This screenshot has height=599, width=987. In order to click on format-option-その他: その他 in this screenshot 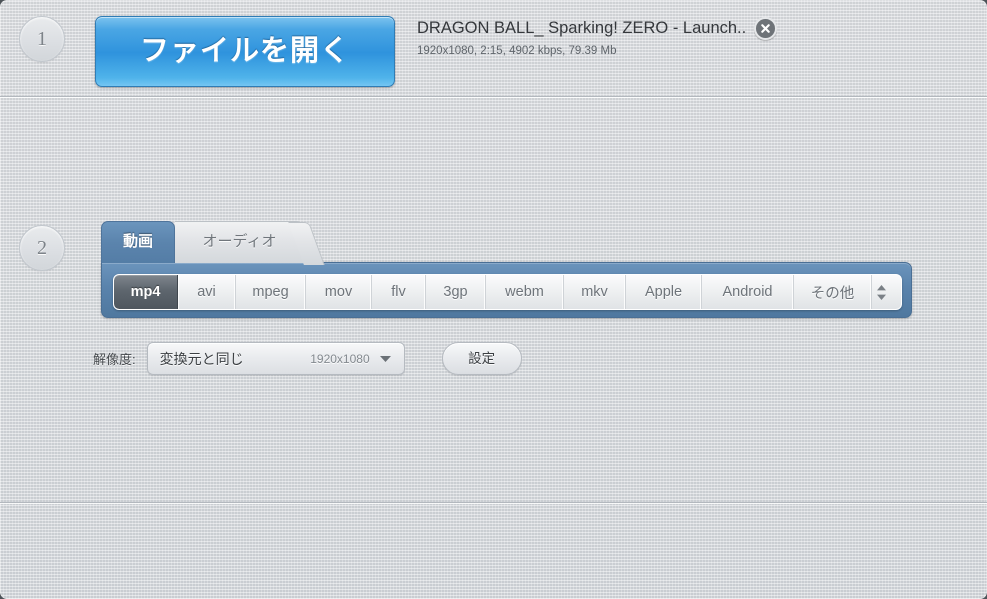, I will do `click(833, 292)`.